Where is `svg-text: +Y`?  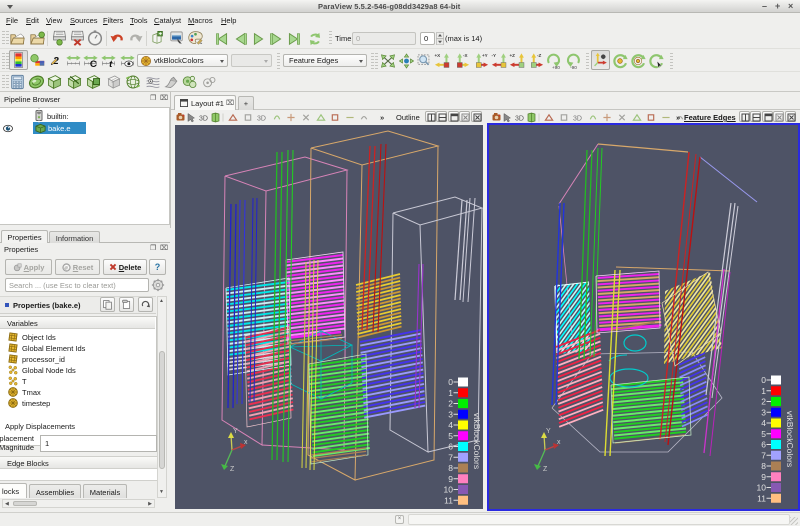
svg-text: +Y is located at coordinates (485, 55).